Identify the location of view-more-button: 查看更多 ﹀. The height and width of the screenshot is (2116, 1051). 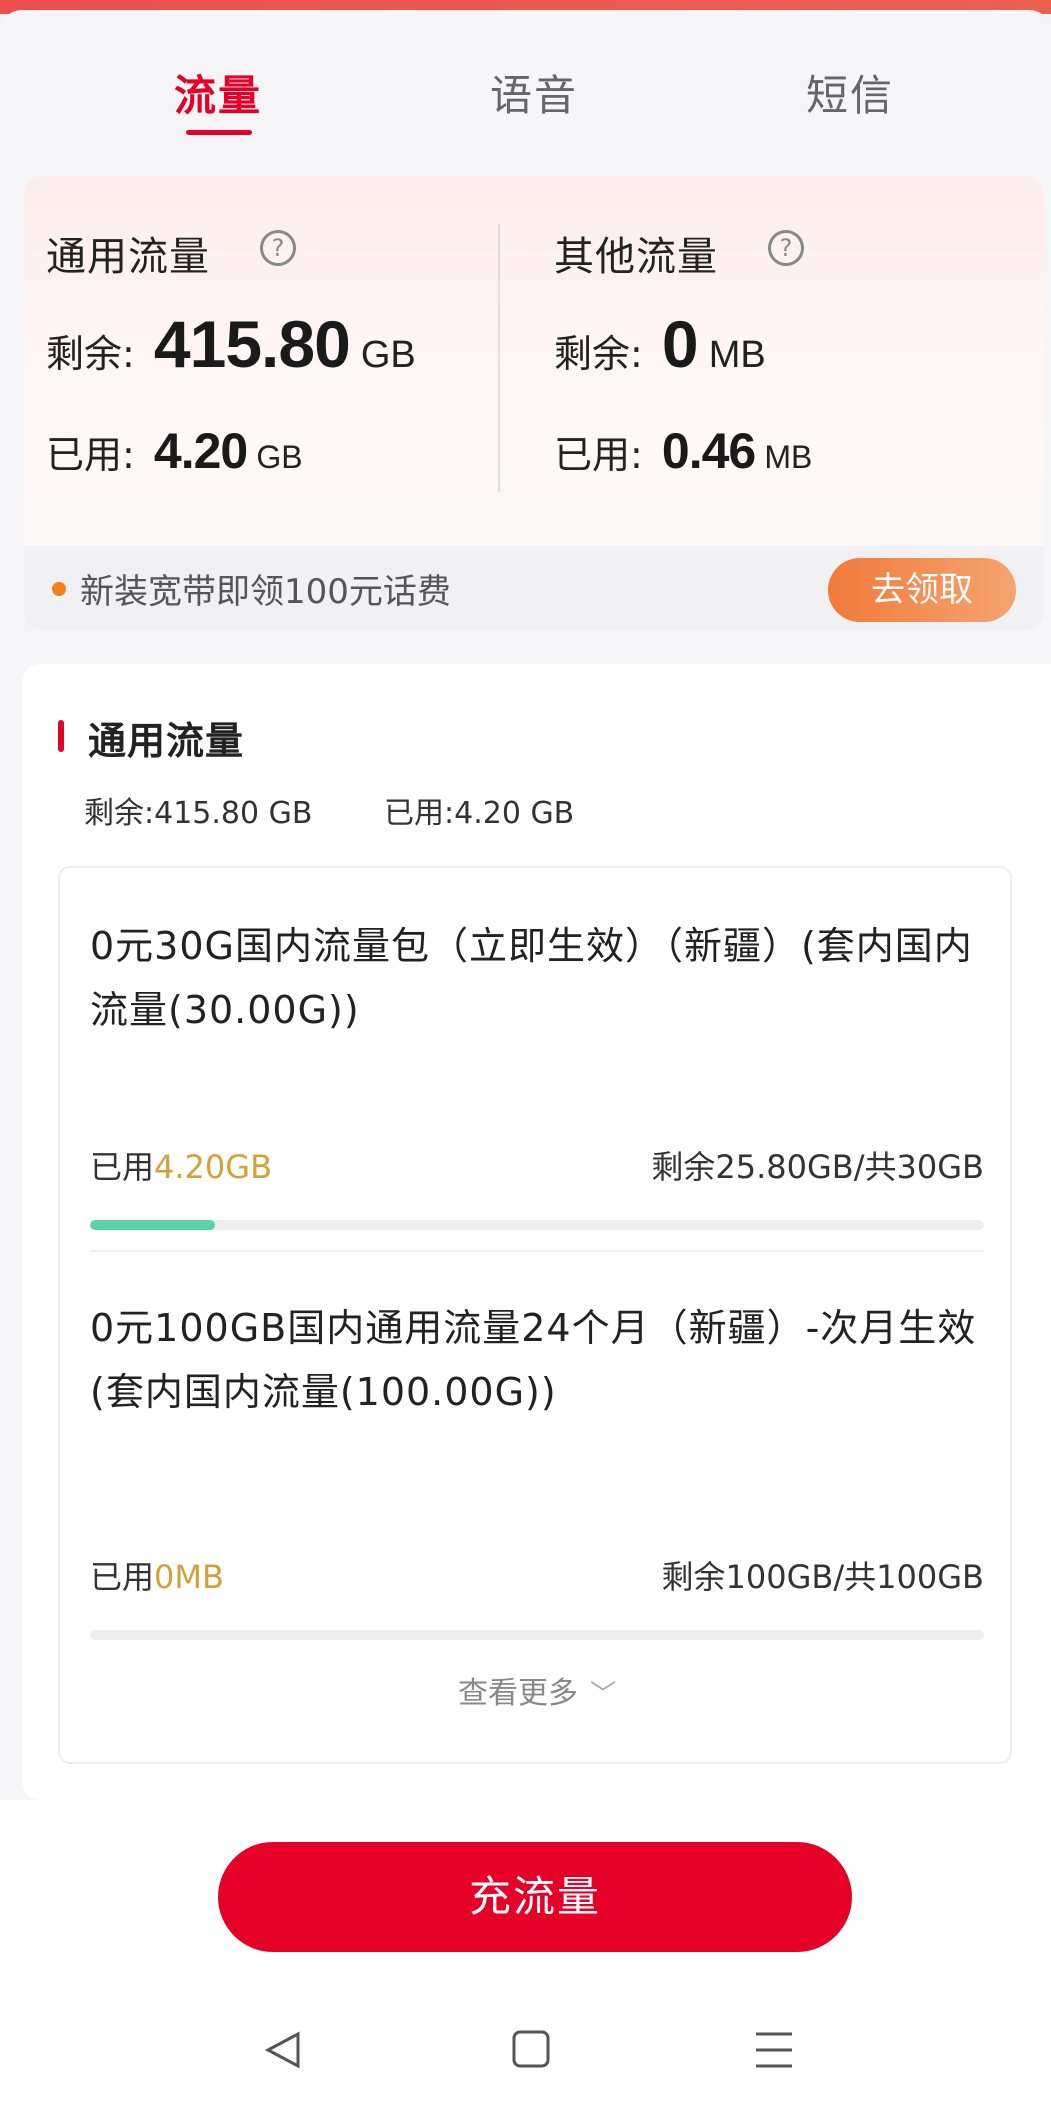
(537, 1690).